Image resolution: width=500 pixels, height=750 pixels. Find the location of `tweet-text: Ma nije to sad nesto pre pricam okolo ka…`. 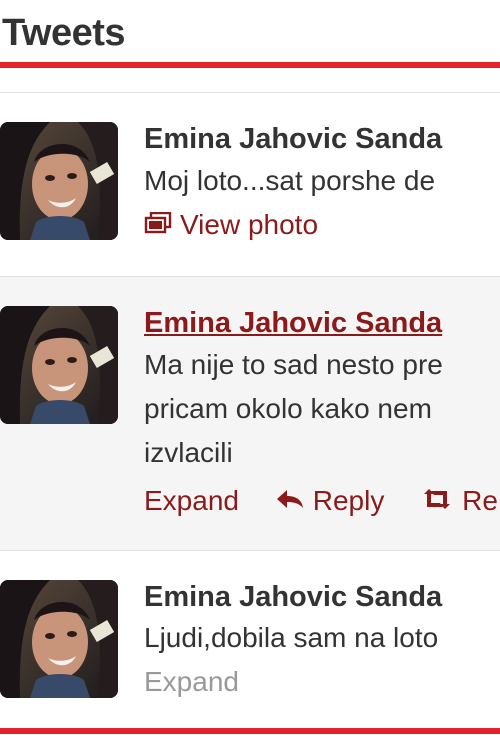

tweet-text: Ma nije to sad nesto pre pricam okolo ka… is located at coordinates (322, 409).